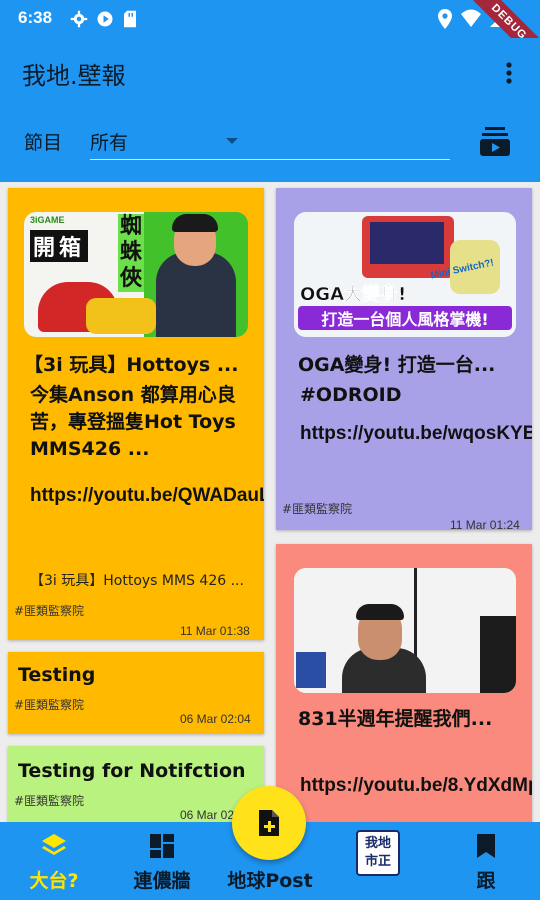 This screenshot has width=540, height=900. I want to click on status-bar: 6:38 DEBUG, so click(270, 38).